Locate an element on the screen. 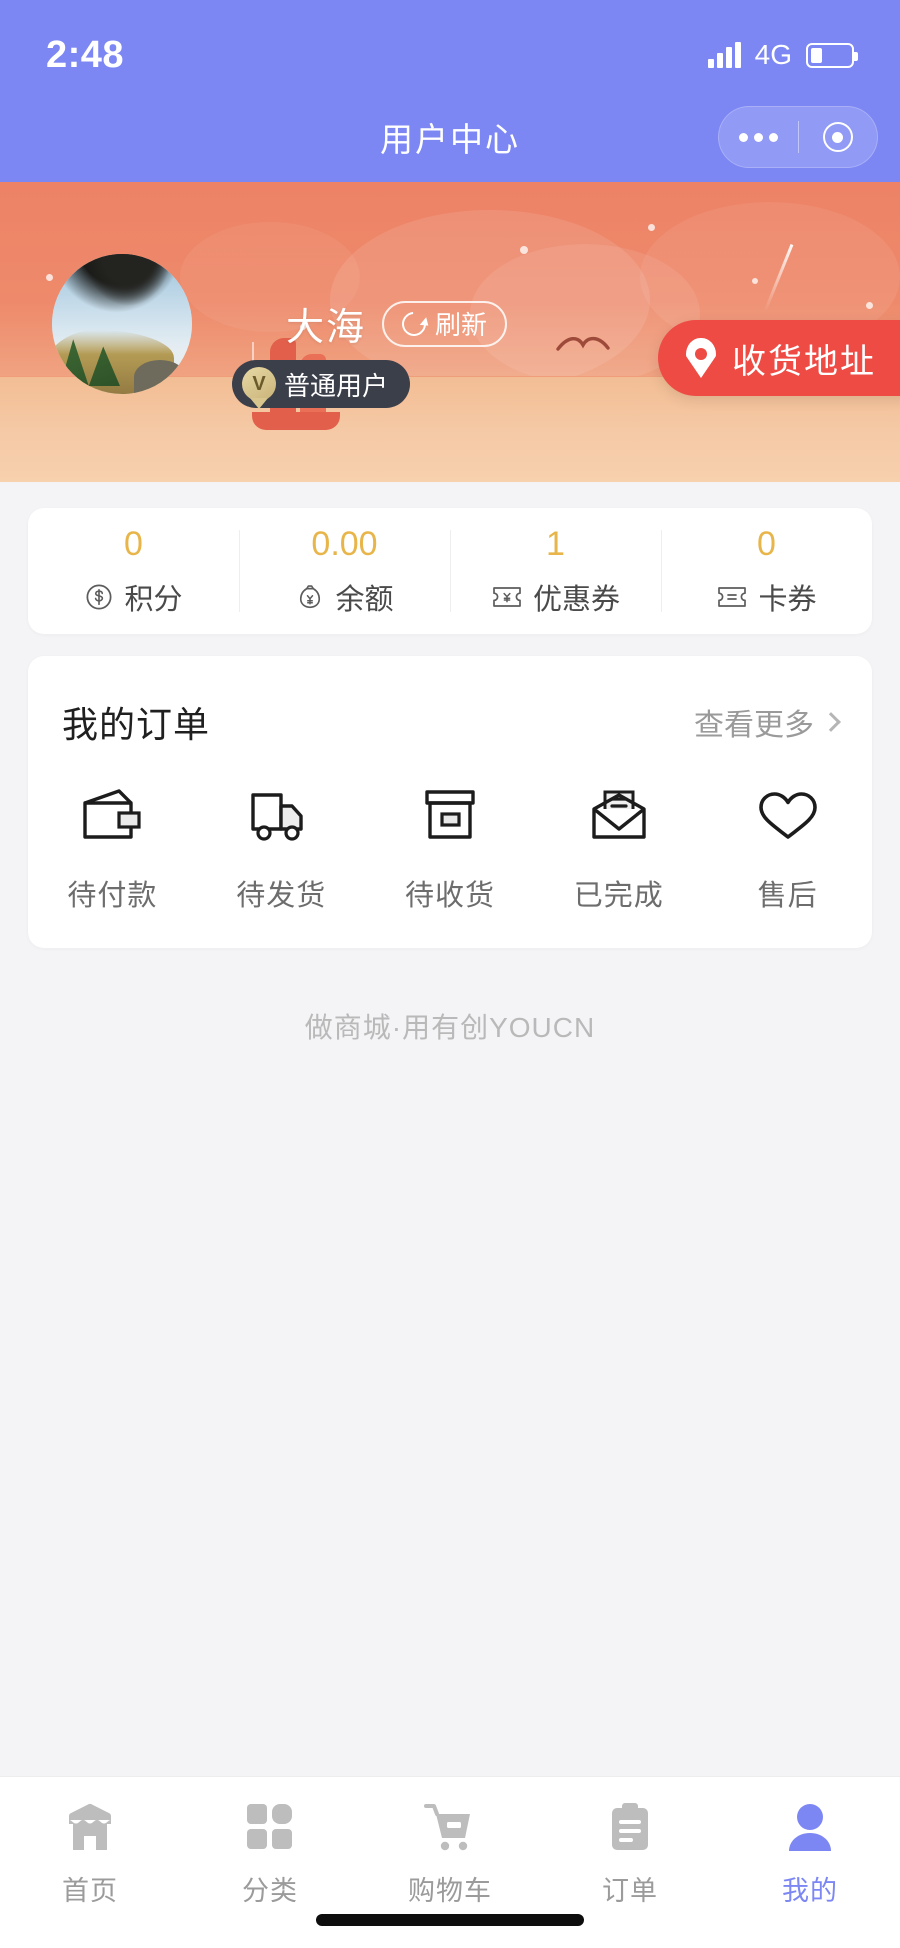  tab-cart: 购物车 is located at coordinates (450, 1853).